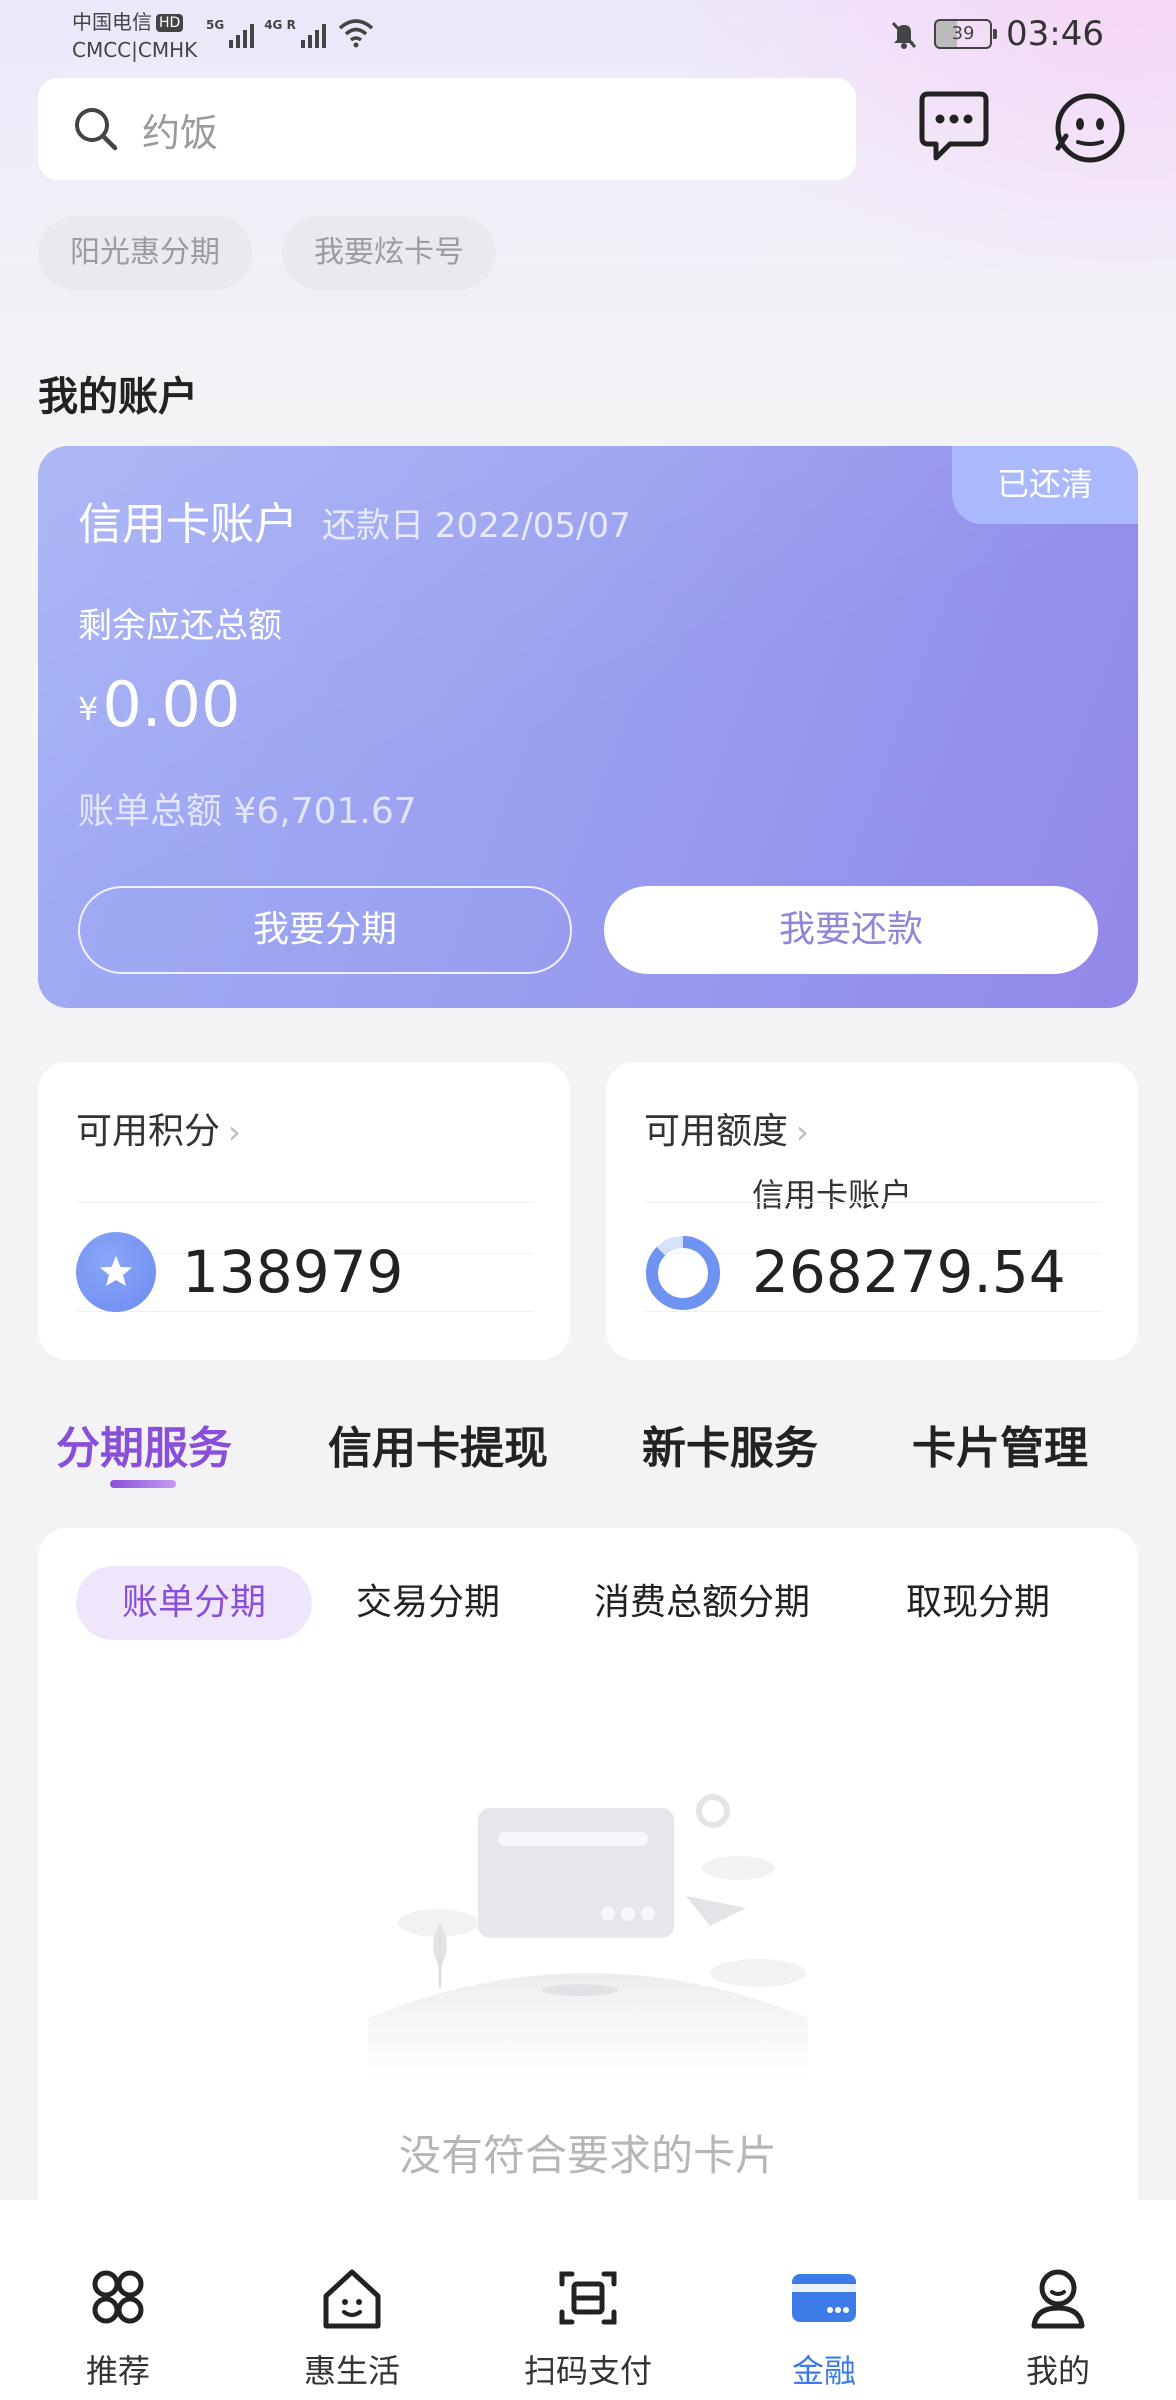 The width and height of the screenshot is (1176, 2400). What do you see at coordinates (702, 1603) in the screenshot?
I see `subtab-total-spend-installment: 消费总额分期` at bounding box center [702, 1603].